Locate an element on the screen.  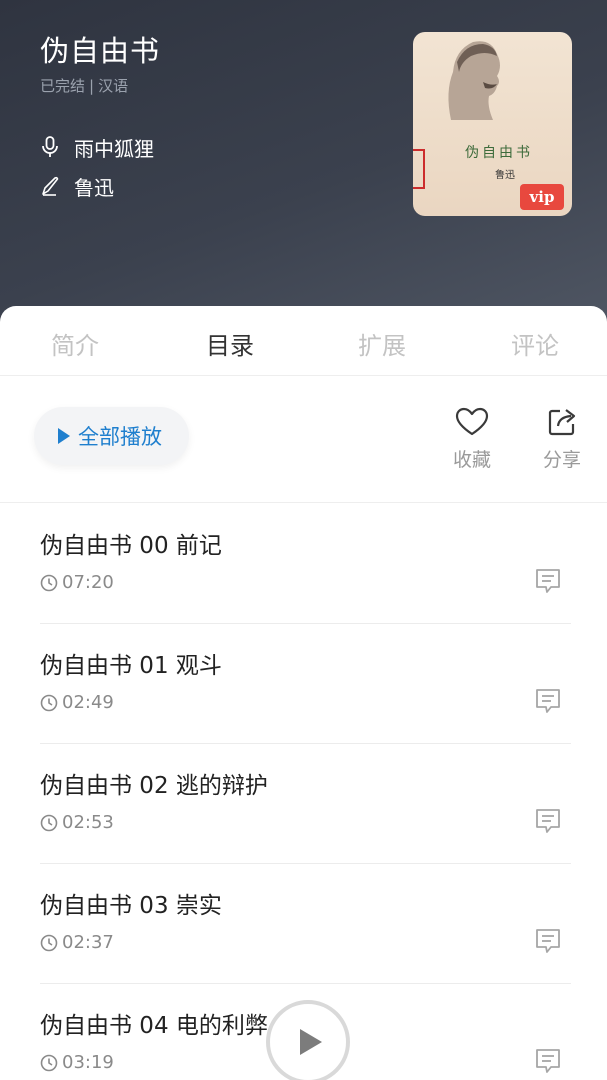
action-bar: 全部播放 收藏 分享 is located at coordinates (303, 440).